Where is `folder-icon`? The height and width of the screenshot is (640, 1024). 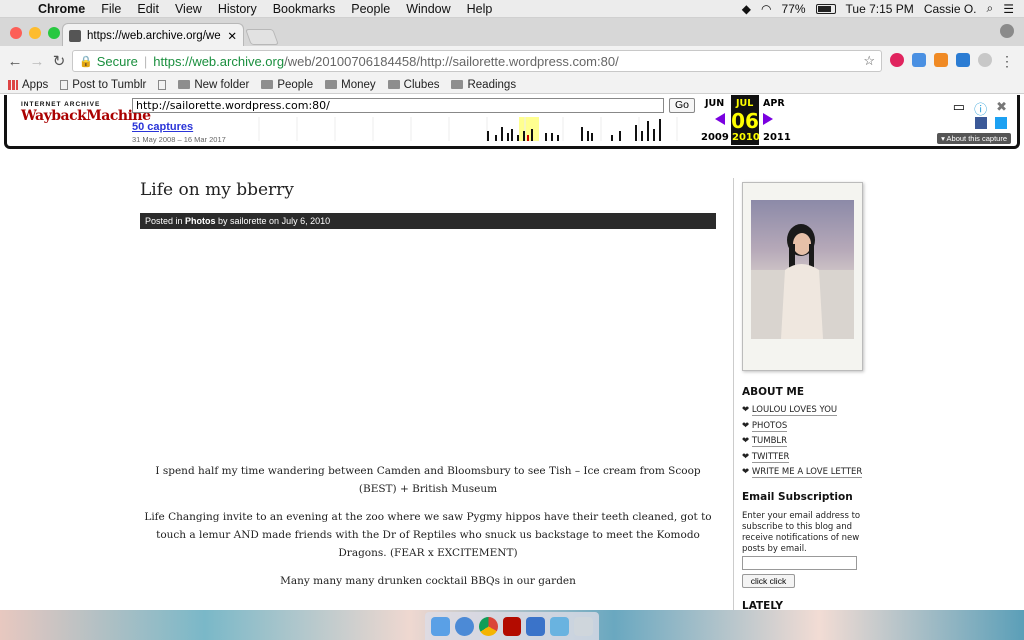 folder-icon is located at coordinates (267, 84).